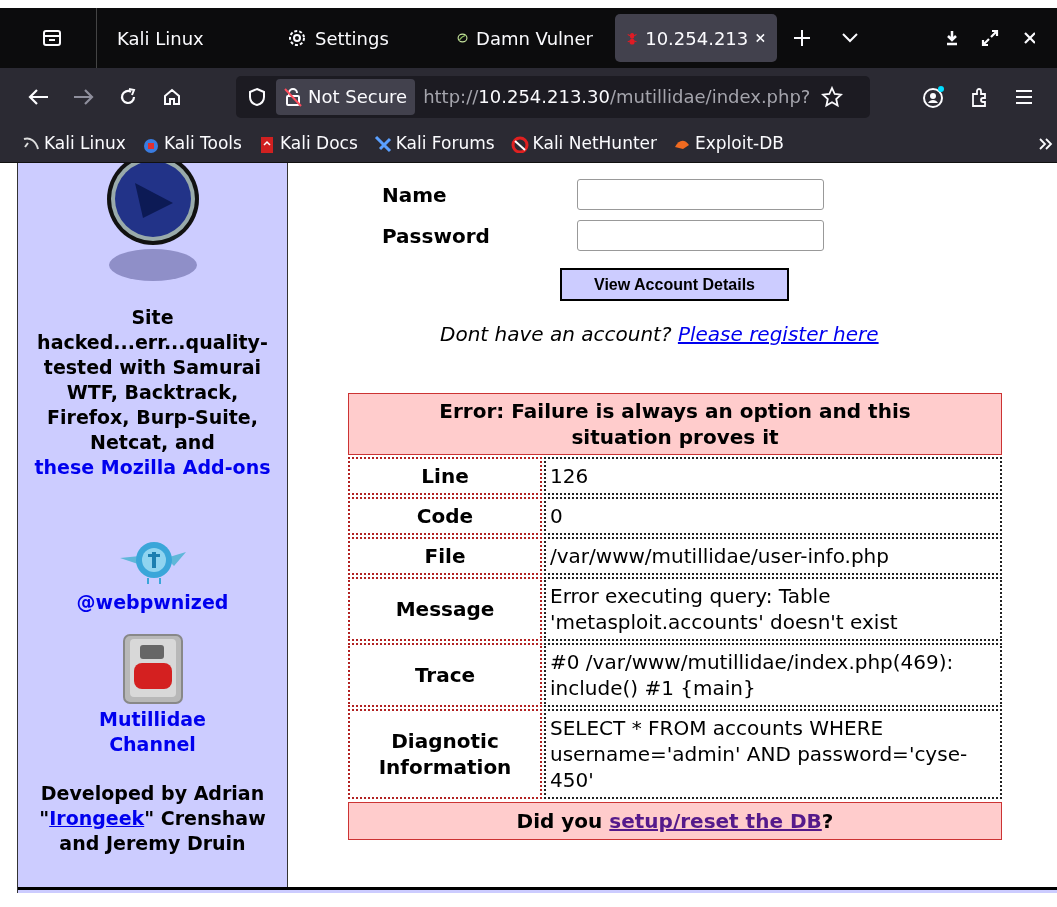 The height and width of the screenshot is (907, 1057). Describe the element at coordinates (128, 96) in the screenshot. I see `reload-icon` at that location.